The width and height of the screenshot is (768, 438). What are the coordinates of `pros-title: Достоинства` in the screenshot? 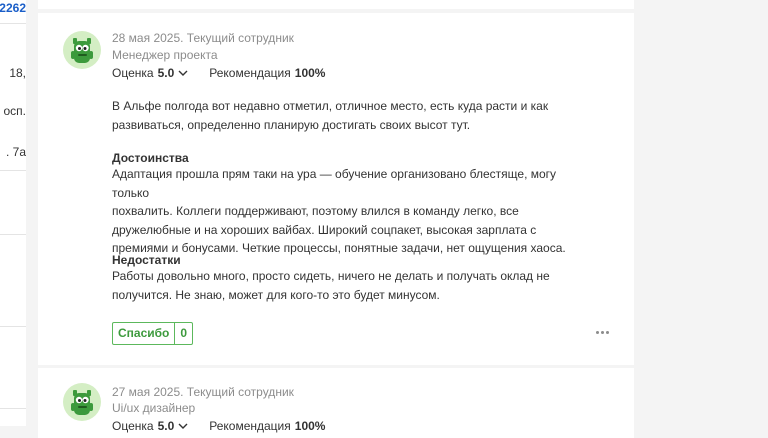 It's located at (150, 158).